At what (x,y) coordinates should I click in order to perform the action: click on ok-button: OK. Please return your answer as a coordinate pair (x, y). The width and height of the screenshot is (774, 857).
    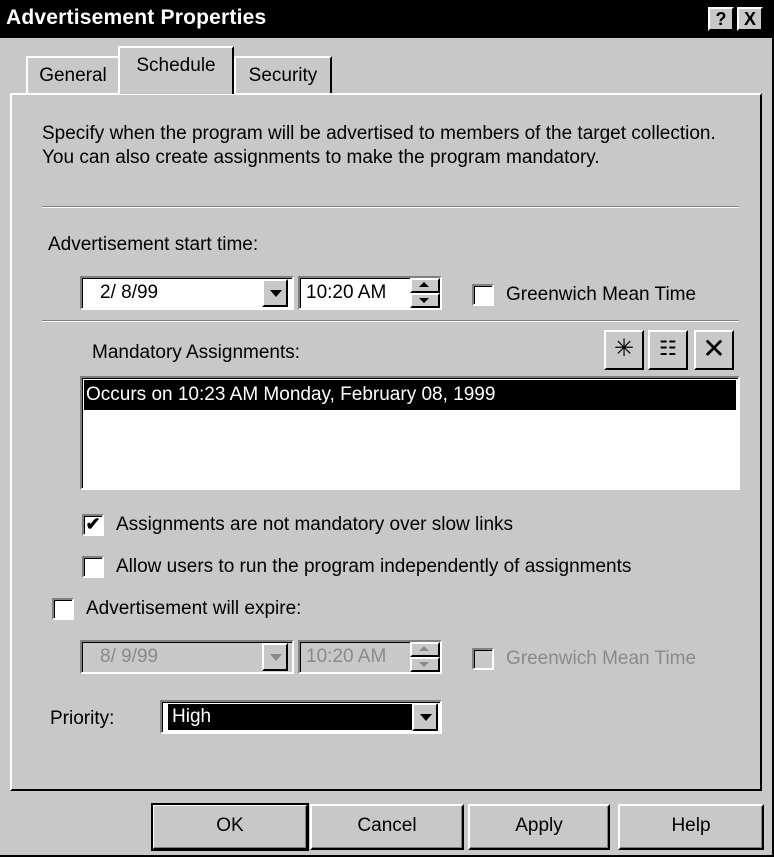
    Looking at the image, I should click on (230, 827).